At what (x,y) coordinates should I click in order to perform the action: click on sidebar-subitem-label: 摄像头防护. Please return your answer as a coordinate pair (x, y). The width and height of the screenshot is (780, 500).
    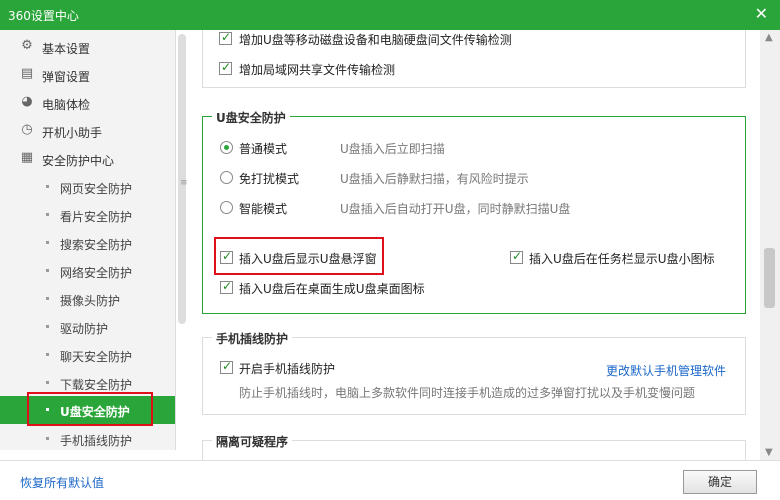
    Looking at the image, I should click on (90, 301).